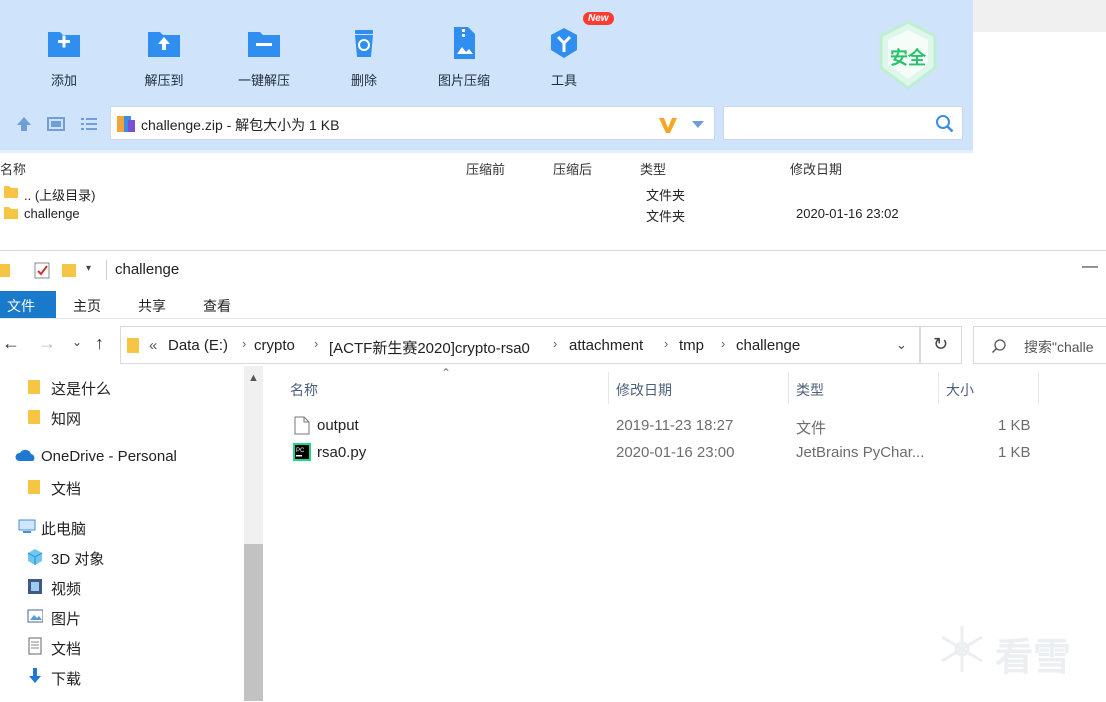 The height and width of the screenshot is (702, 1106). Describe the element at coordinates (302, 425) in the screenshot. I see `file-icon` at that location.